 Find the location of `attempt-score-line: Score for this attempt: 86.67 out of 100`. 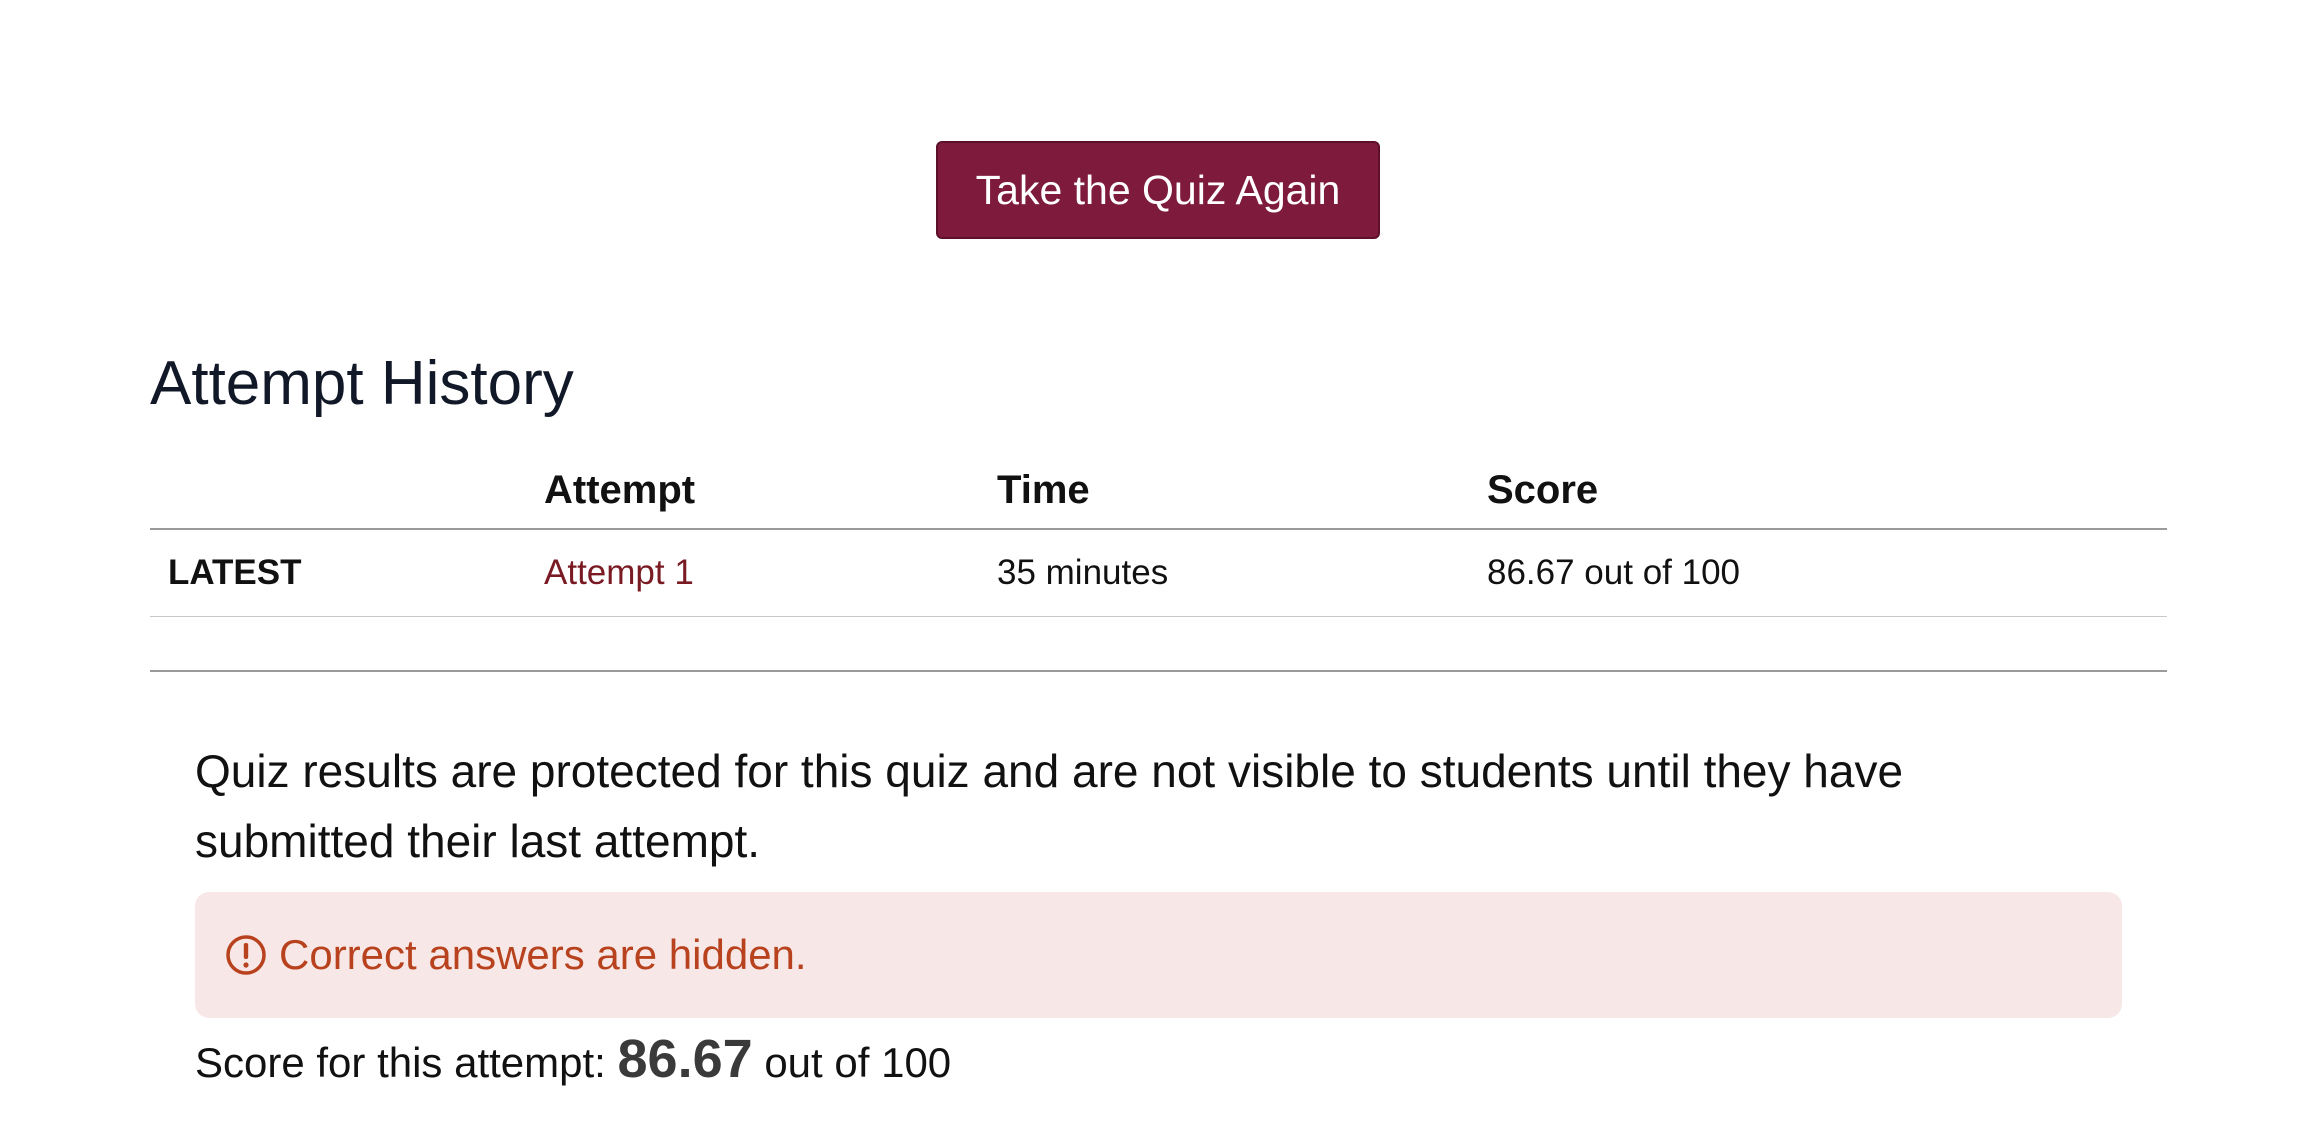

attempt-score-line: Score for this attempt: 86.67 out of 100 is located at coordinates (573, 1061).